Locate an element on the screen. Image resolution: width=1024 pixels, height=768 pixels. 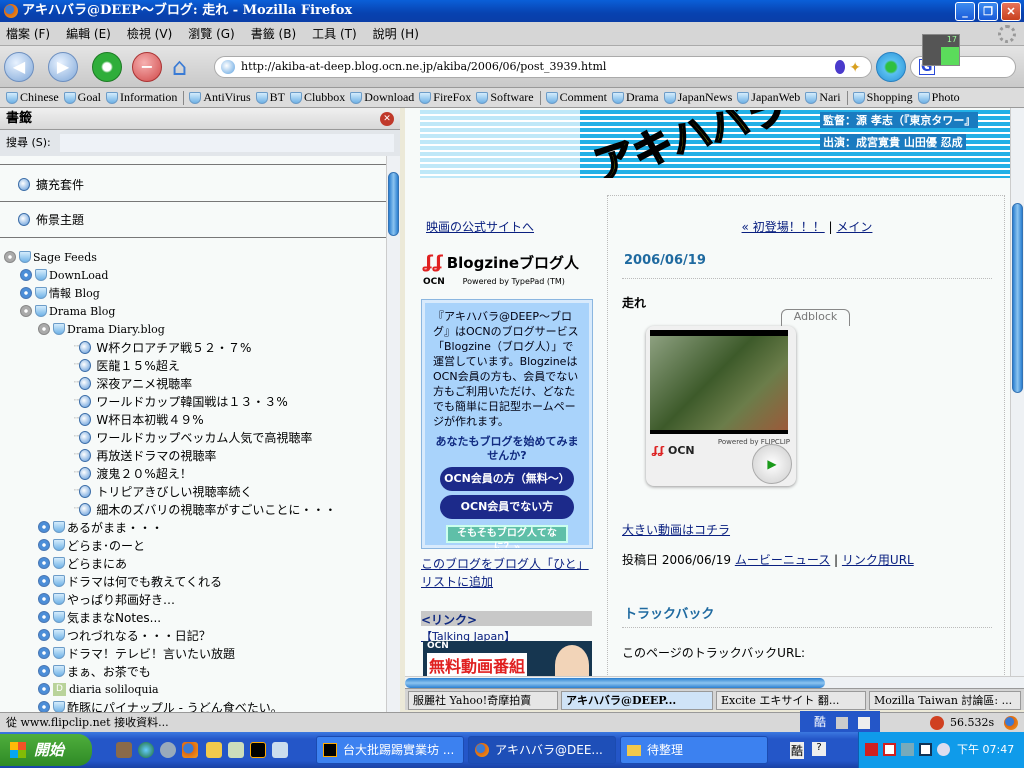
restore-button: ❐ is located at coordinates (988, 11).